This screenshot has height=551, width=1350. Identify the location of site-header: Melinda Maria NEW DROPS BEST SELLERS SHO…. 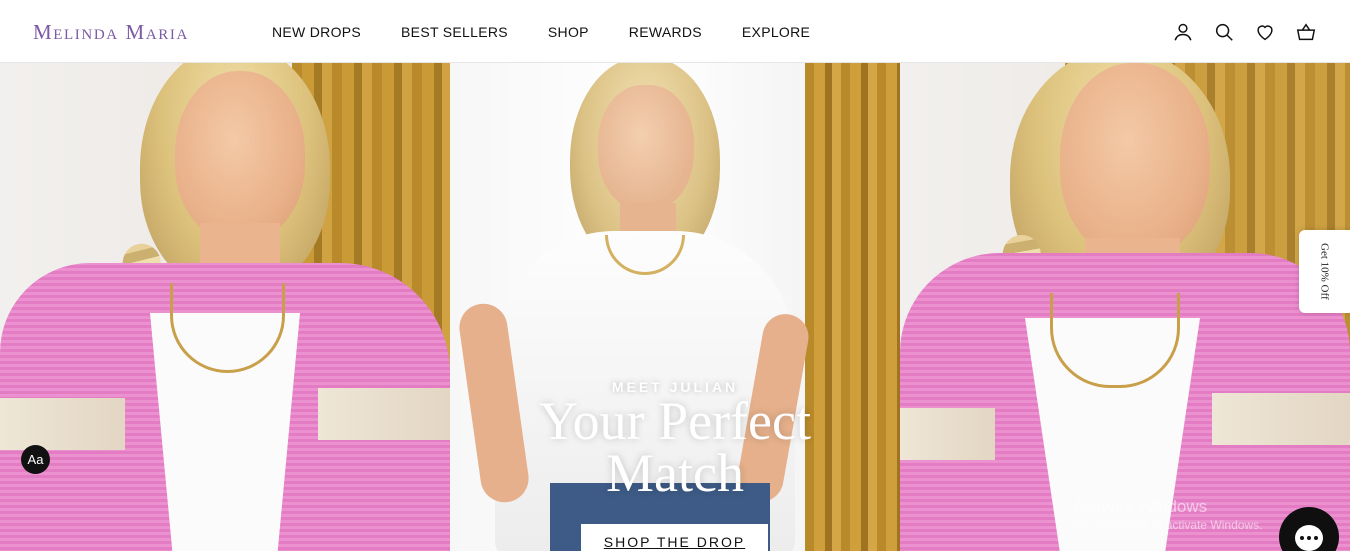
(675, 31).